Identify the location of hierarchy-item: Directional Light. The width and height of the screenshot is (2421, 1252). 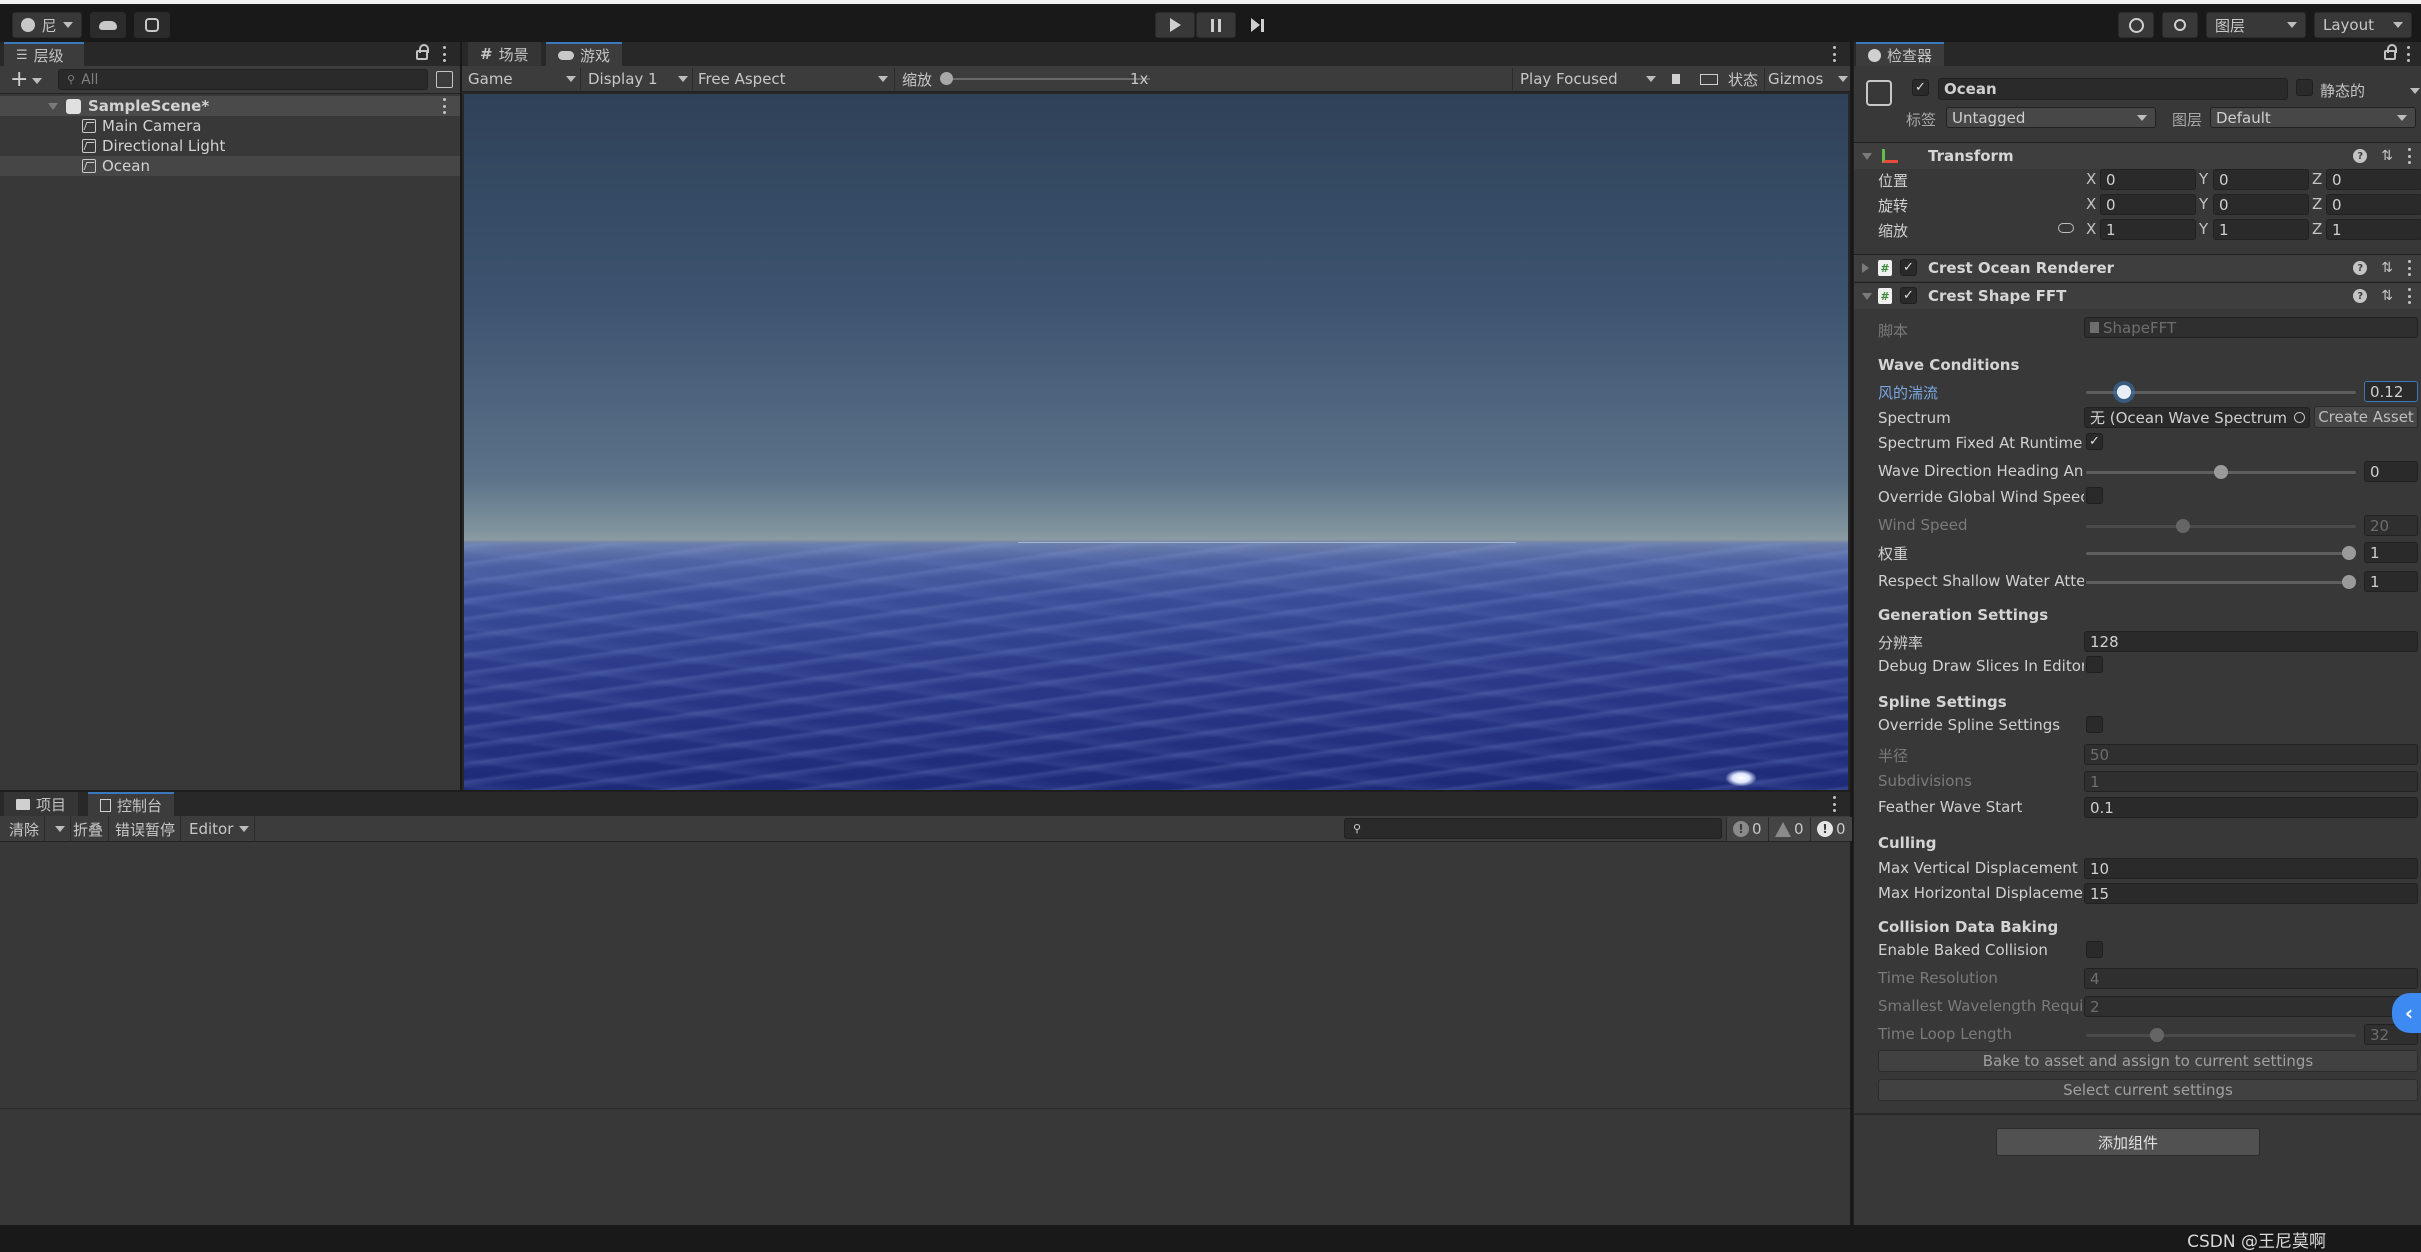
(230, 146).